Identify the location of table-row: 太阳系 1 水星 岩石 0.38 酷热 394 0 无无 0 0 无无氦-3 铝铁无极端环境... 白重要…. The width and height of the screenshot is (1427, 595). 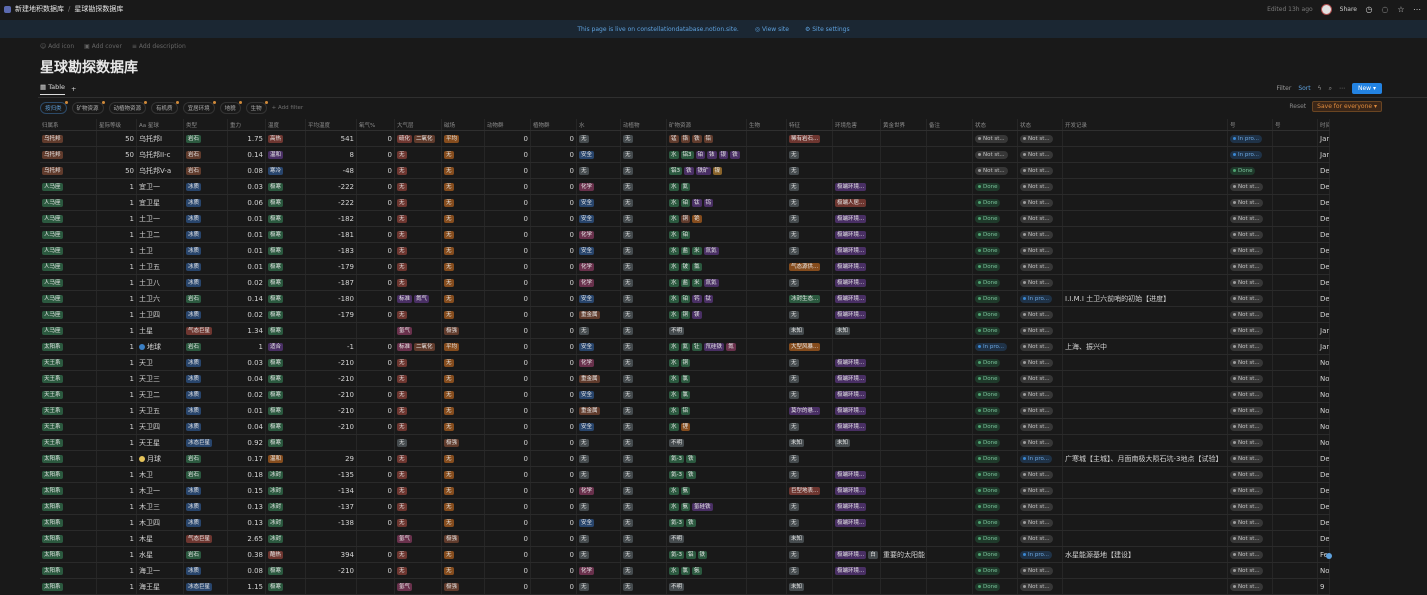
(685, 555).